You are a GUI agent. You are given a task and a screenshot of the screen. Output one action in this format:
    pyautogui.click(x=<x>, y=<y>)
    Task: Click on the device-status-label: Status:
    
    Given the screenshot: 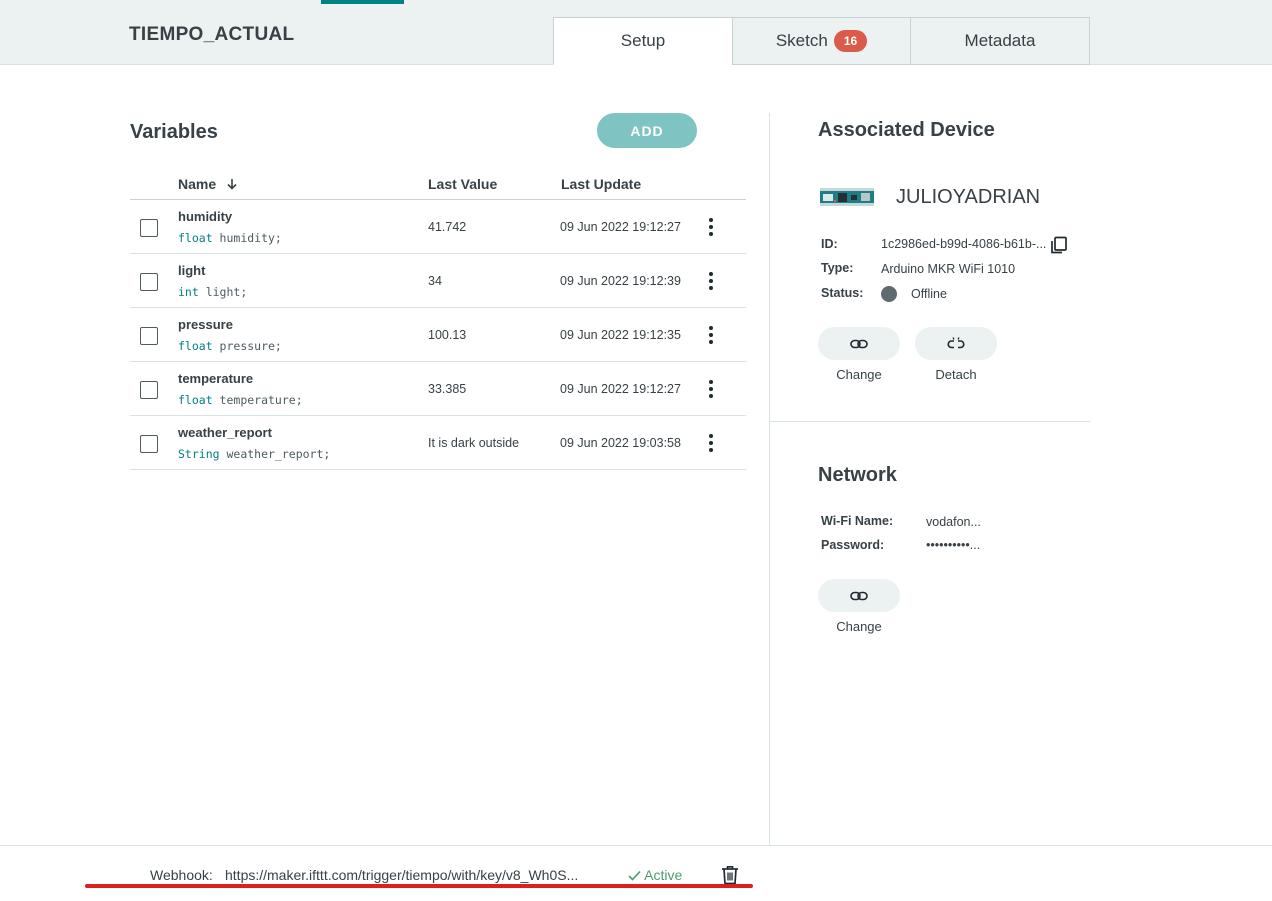 What is the action you would take?
    pyautogui.click(x=842, y=293)
    